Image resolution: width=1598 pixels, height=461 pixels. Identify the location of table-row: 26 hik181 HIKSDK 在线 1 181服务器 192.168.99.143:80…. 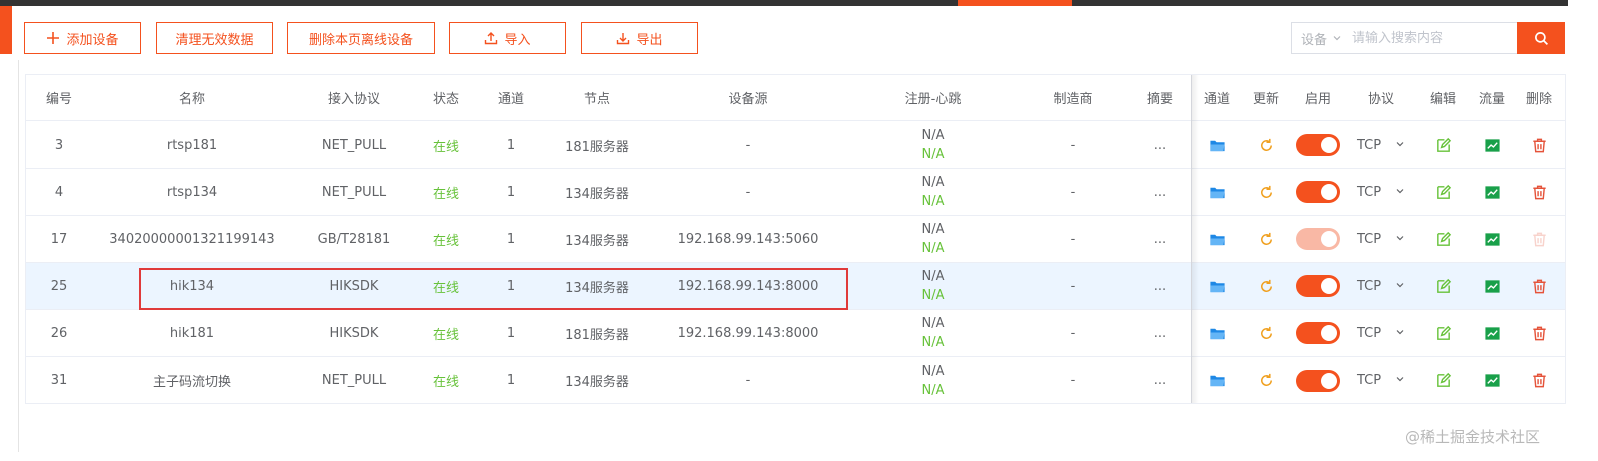
(795, 333).